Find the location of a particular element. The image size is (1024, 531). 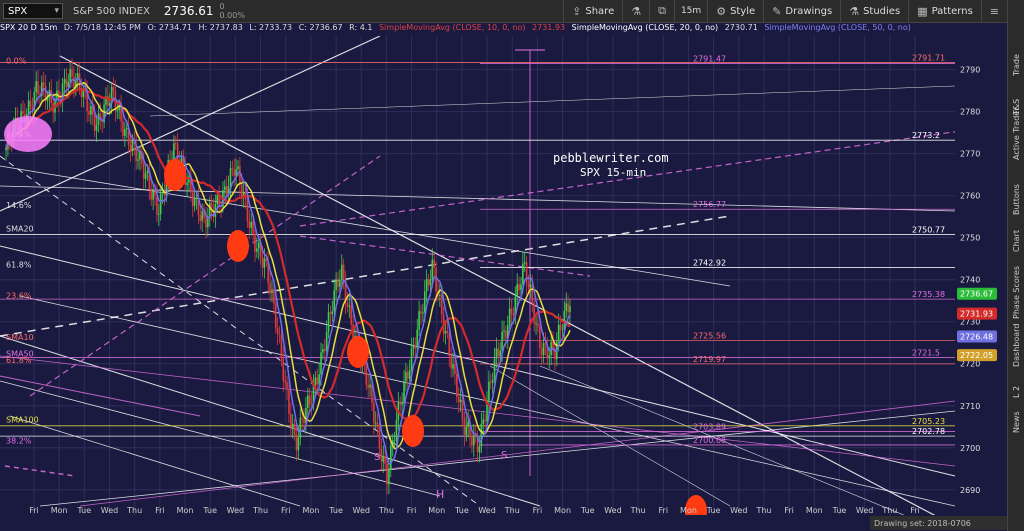

price-level-label: 2700.68 is located at coordinates (709, 440).